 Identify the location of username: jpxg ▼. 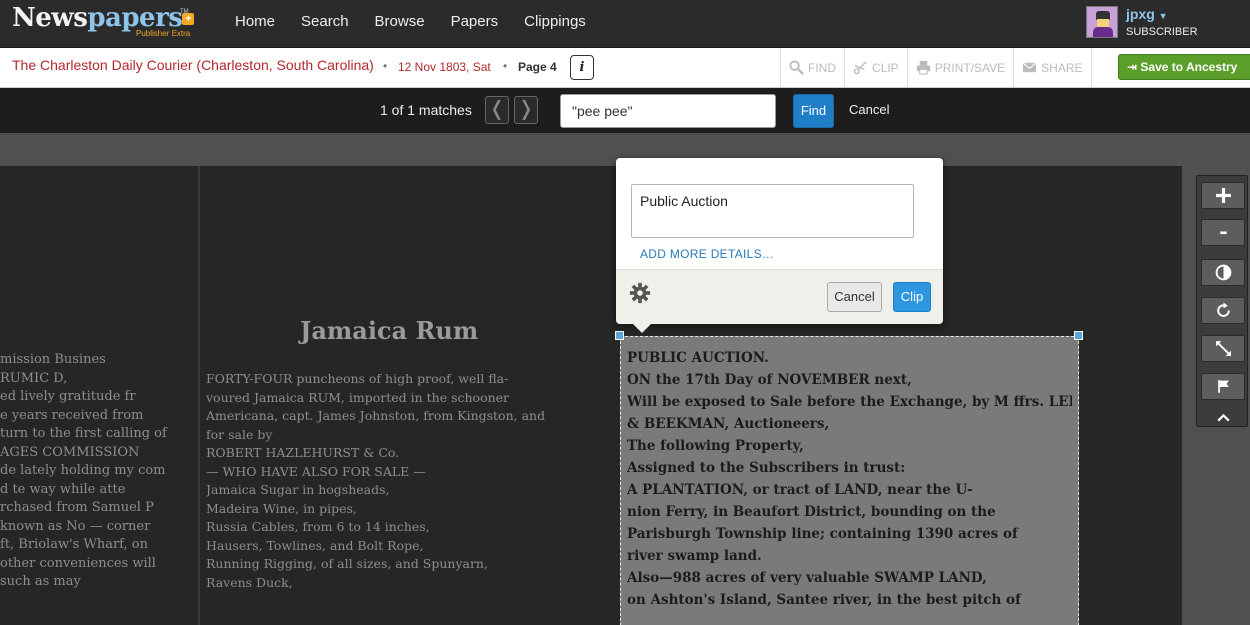
(1147, 14).